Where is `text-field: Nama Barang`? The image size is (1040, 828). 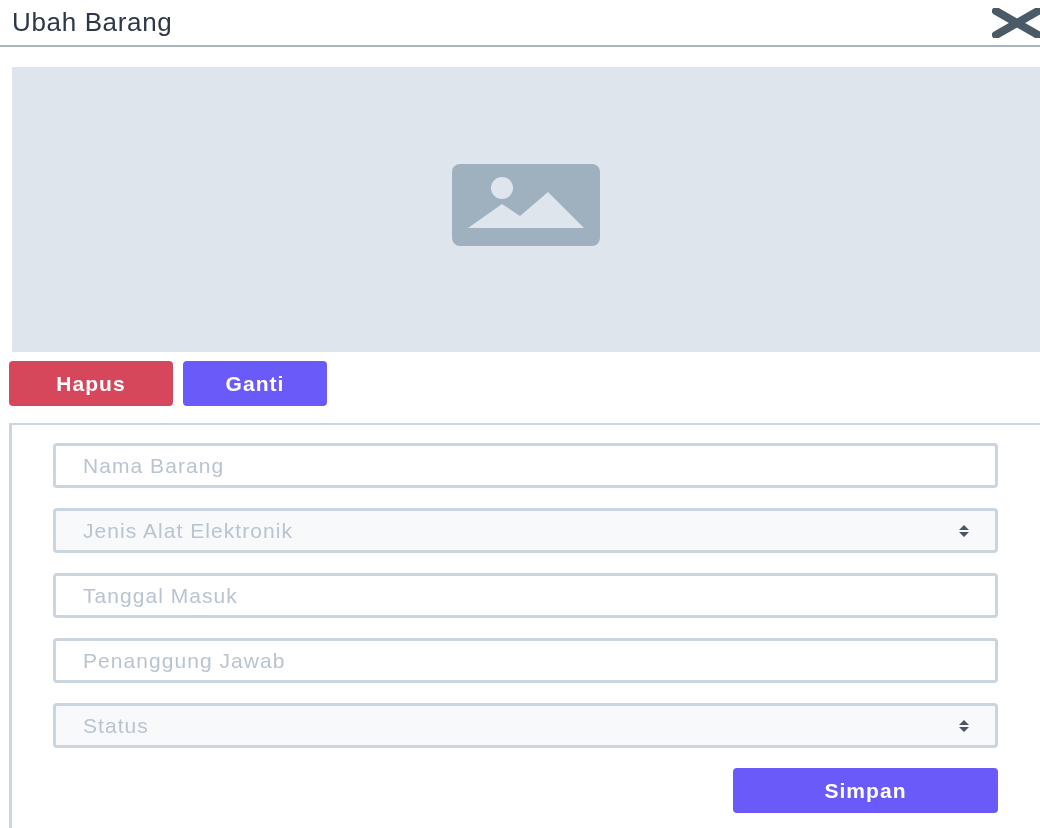 text-field: Nama Barang is located at coordinates (525, 465).